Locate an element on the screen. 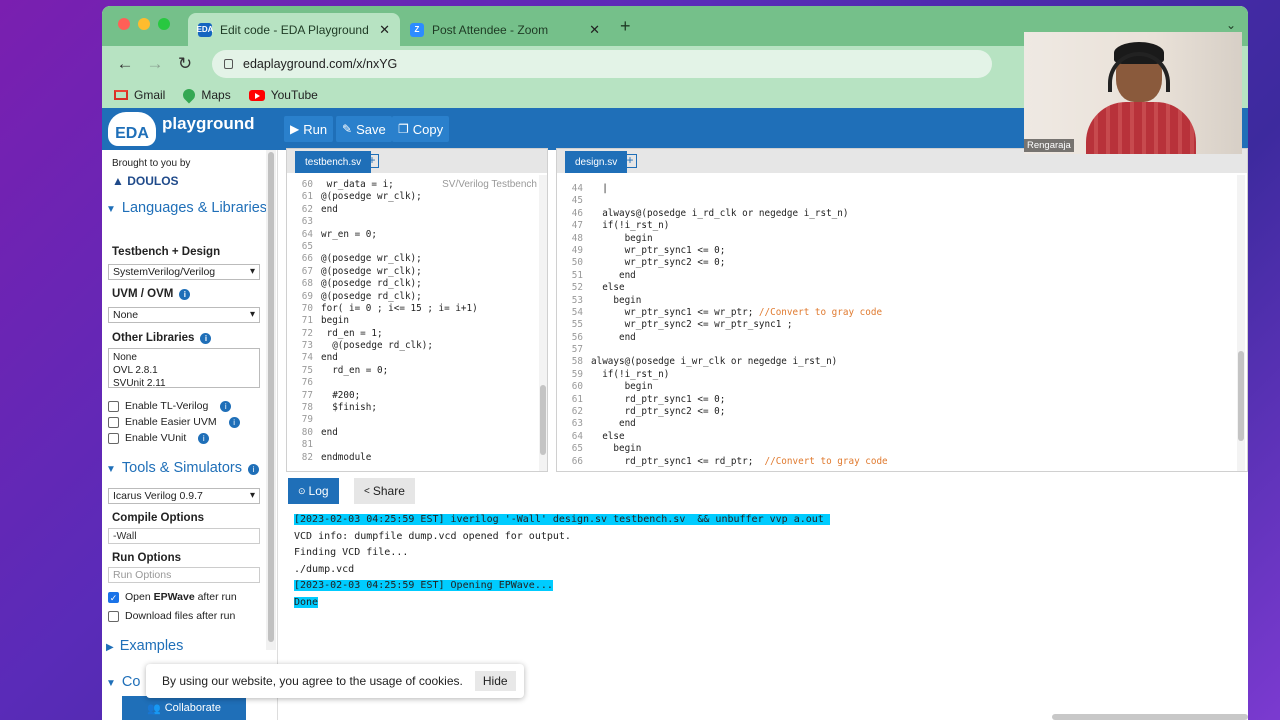 The image size is (1280, 720). code-line: 55 wr_ptr_sync2 <= wr_ptr_sync1 ; is located at coordinates (893, 325).